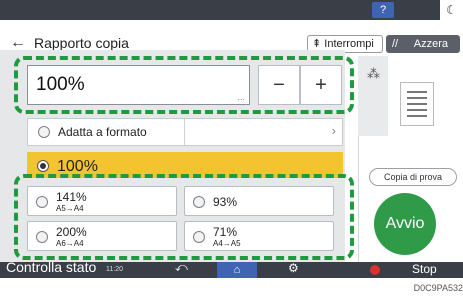  Describe the element at coordinates (375, 270) in the screenshot. I see `stop-icon` at that location.